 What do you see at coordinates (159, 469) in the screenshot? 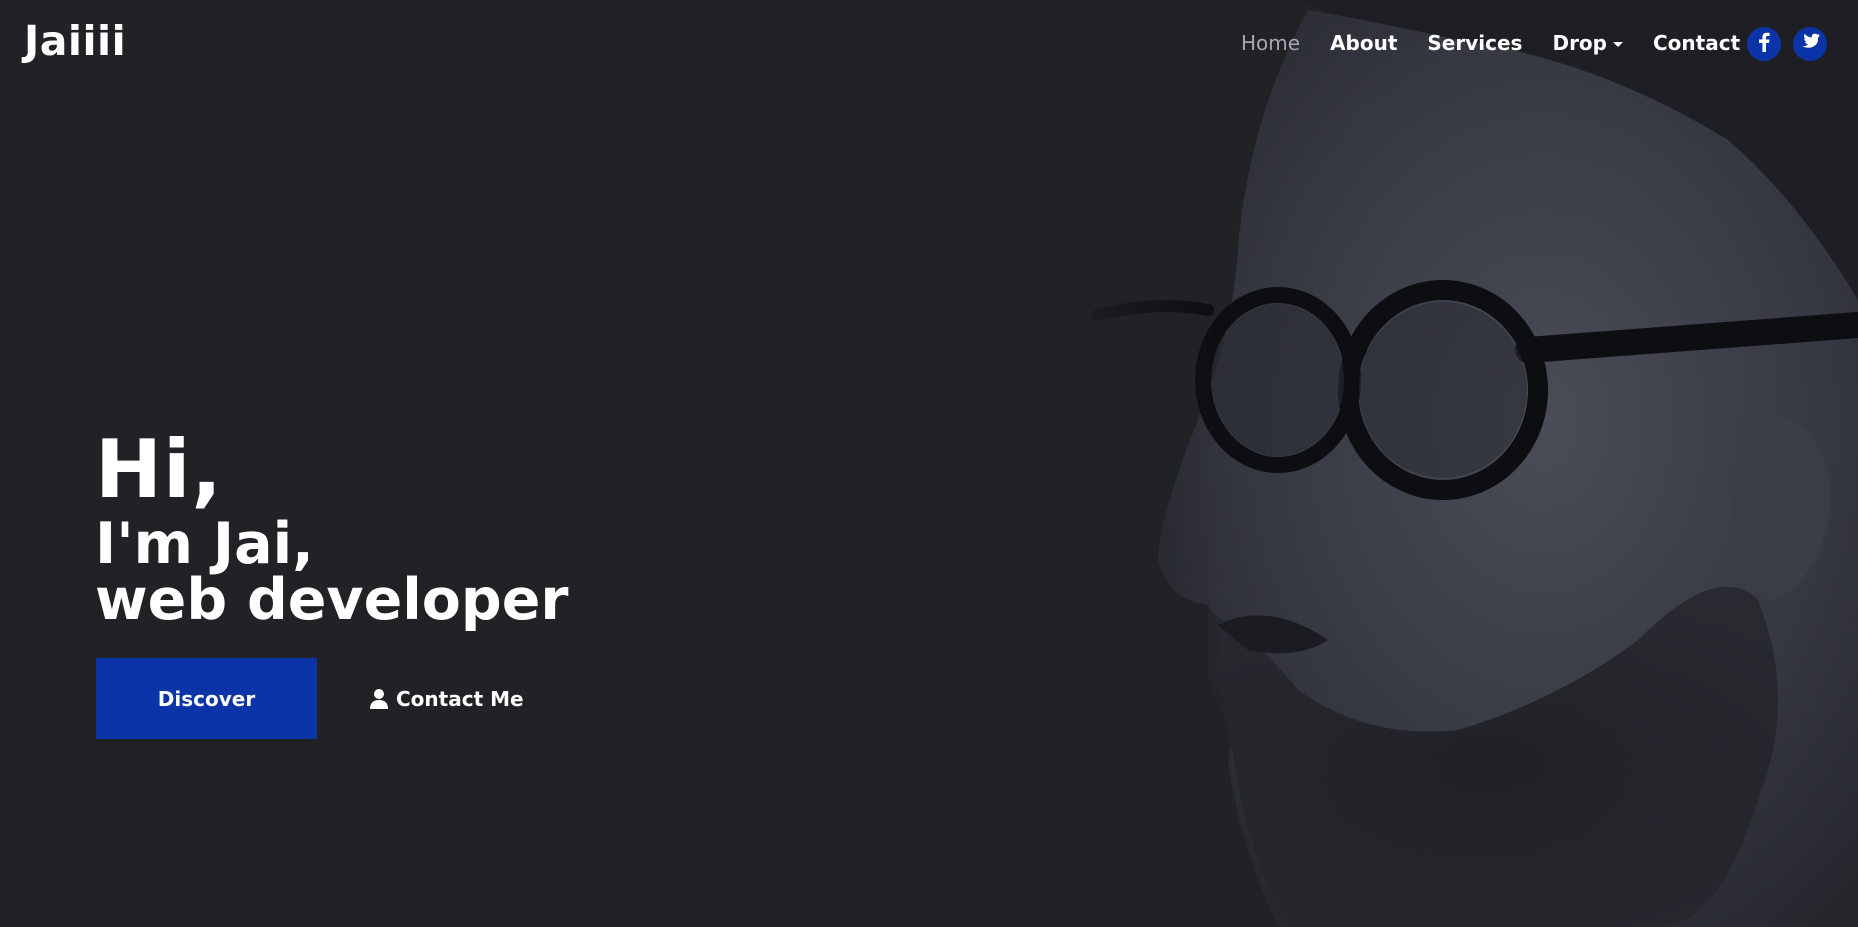
I see `hero-greeting: Hi,` at bounding box center [159, 469].